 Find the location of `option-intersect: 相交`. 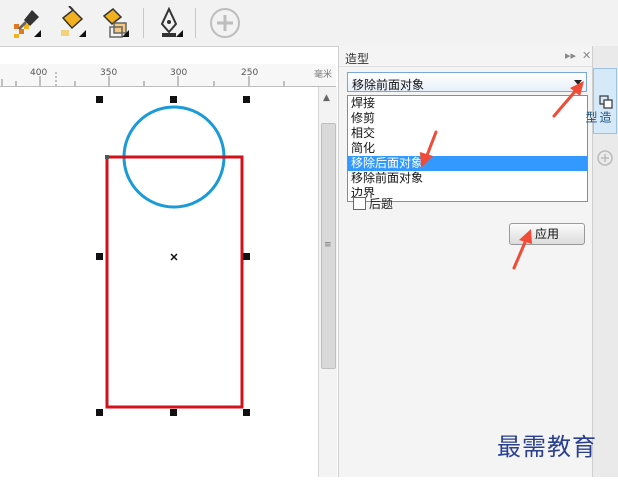

option-intersect: 相交 is located at coordinates (467, 133).